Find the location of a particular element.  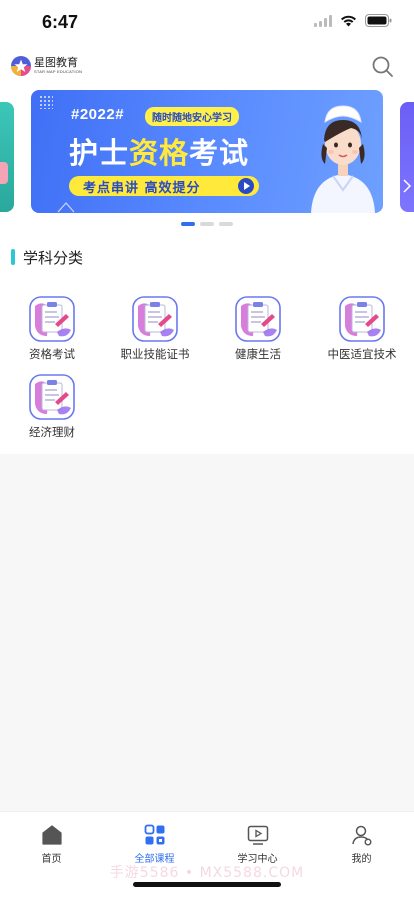

banner-title-part1: 护士 is located at coordinates (99, 153).